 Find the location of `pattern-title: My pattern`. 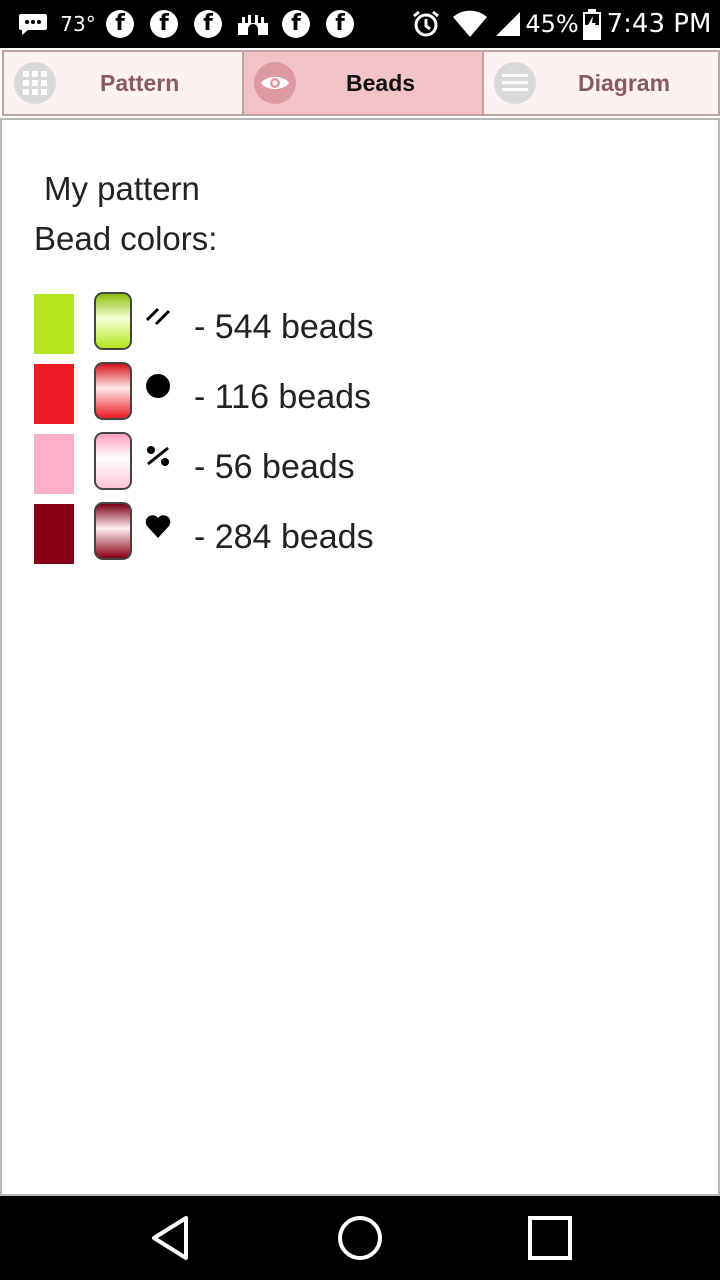

pattern-title: My pattern is located at coordinates (122, 188).